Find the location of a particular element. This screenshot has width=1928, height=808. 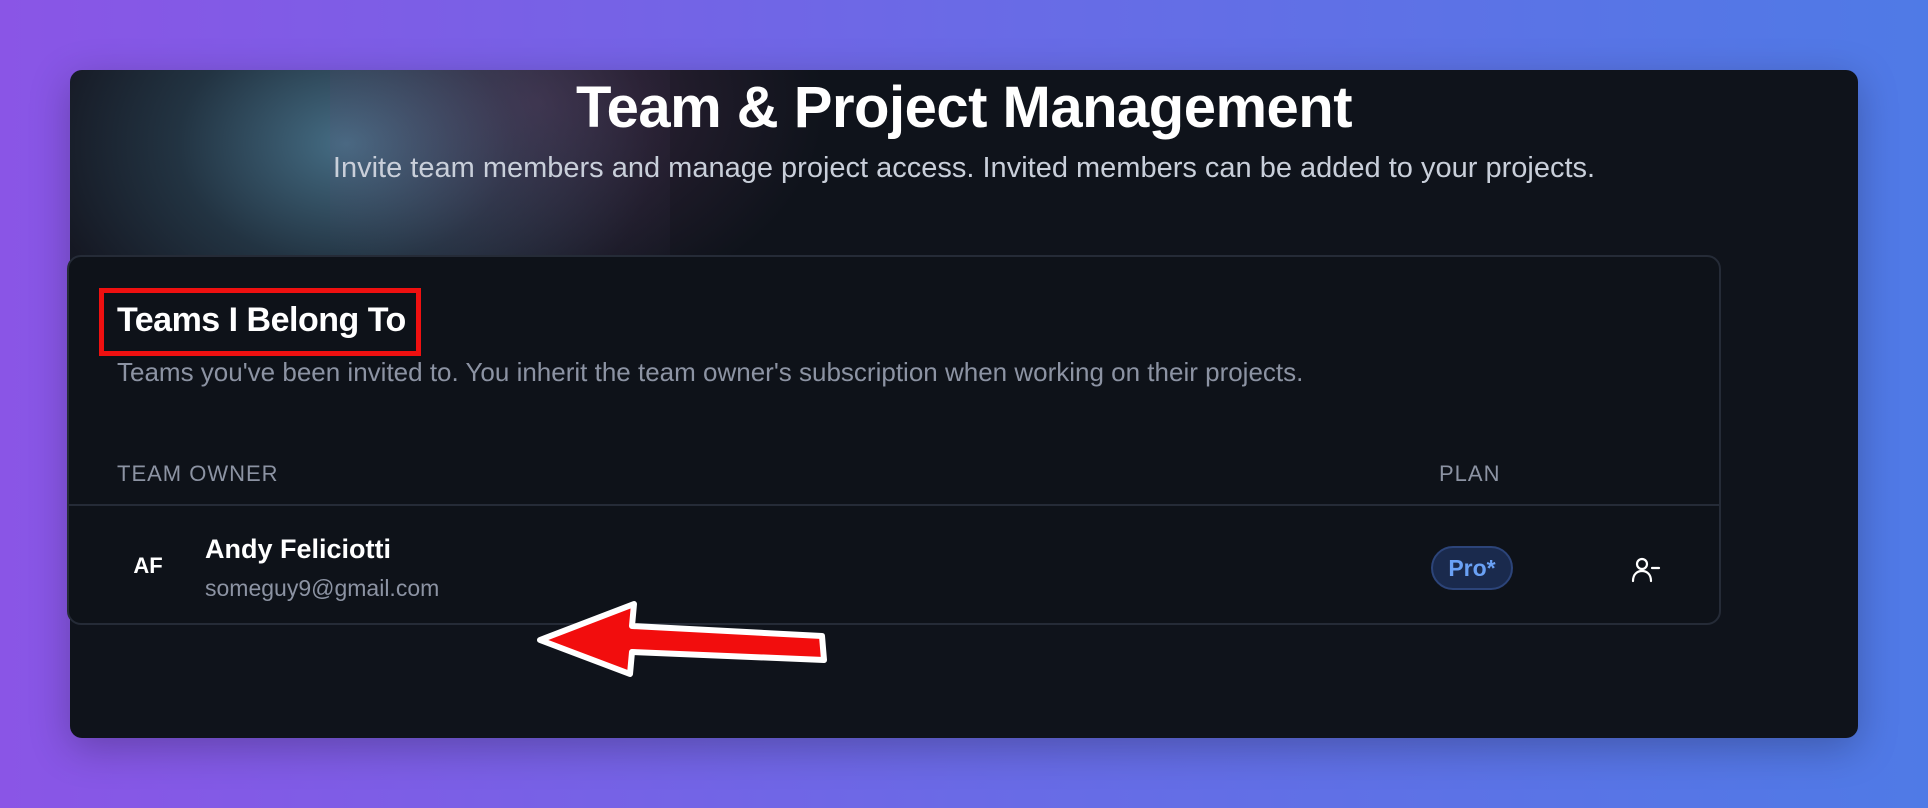

plan-badge: Pro* is located at coordinates (1472, 568).